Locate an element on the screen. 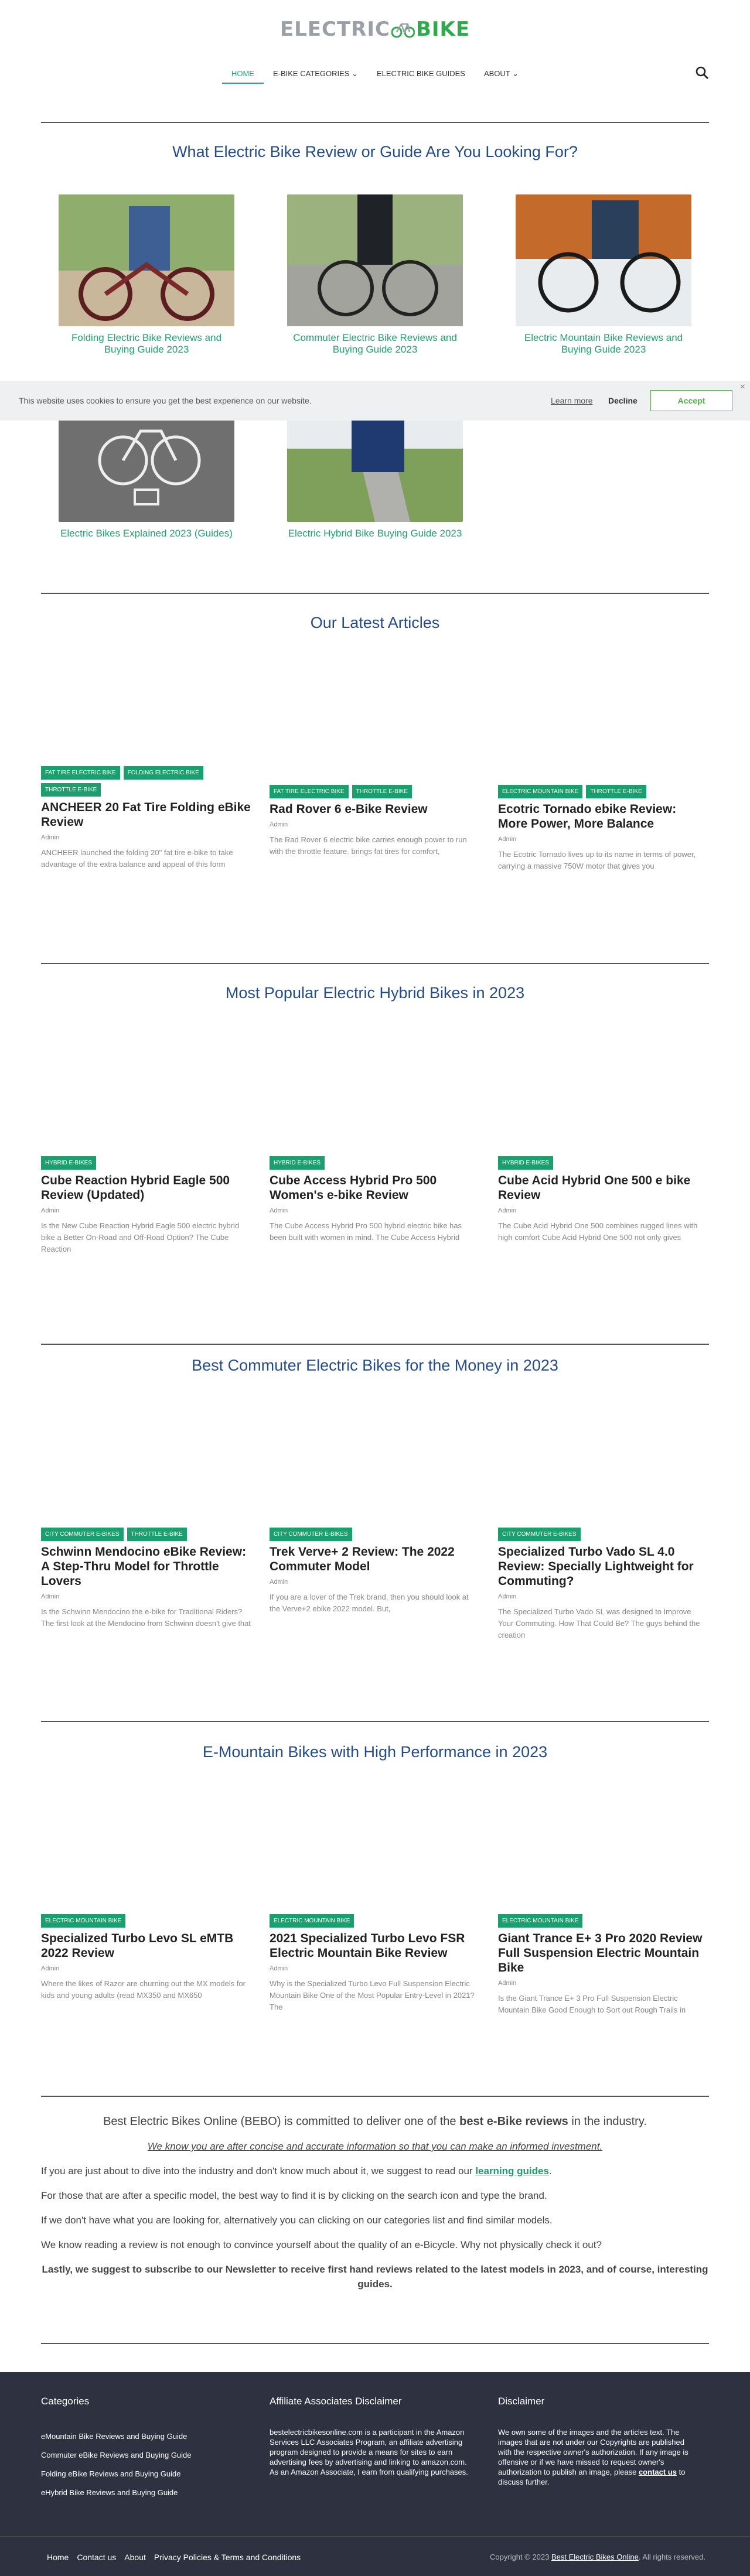  article-title: Cube Acid Hybrid One 500 e bike Review is located at coordinates (603, 1187).